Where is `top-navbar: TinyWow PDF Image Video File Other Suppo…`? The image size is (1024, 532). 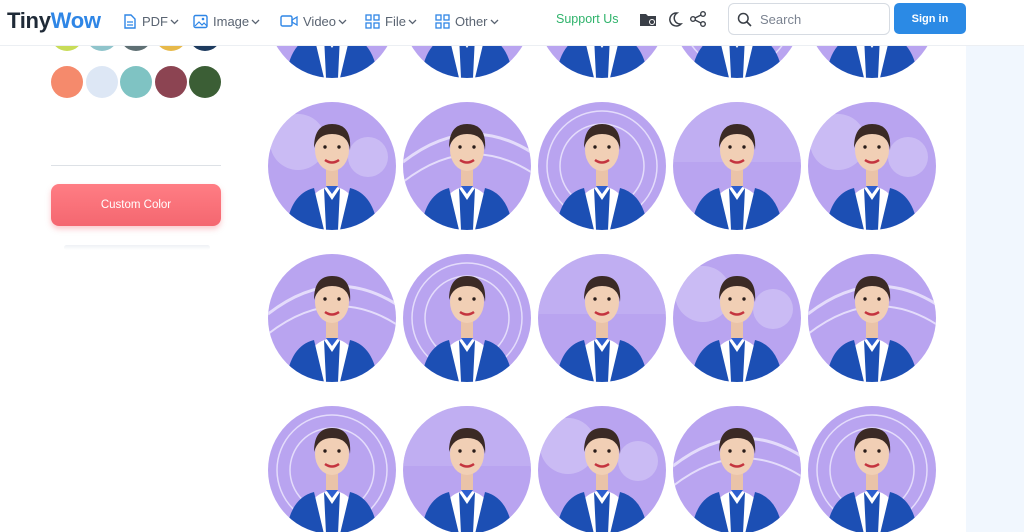 top-navbar: TinyWow PDF Image Video File Other Suppo… is located at coordinates (512, 23).